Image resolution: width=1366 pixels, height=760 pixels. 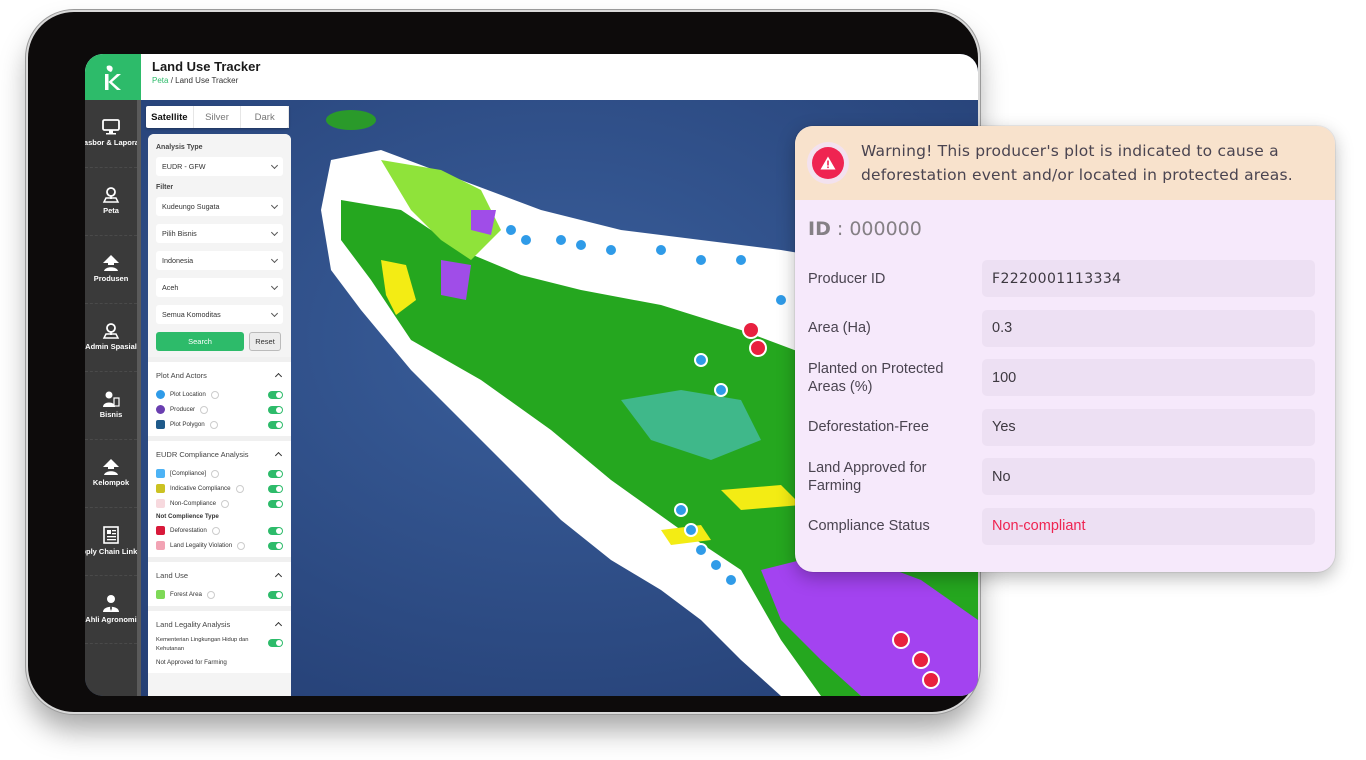 What do you see at coordinates (1061, 378) in the screenshot?
I see `detail-row-protected-areas: Planted on Protected Areas (%) 100` at bounding box center [1061, 378].